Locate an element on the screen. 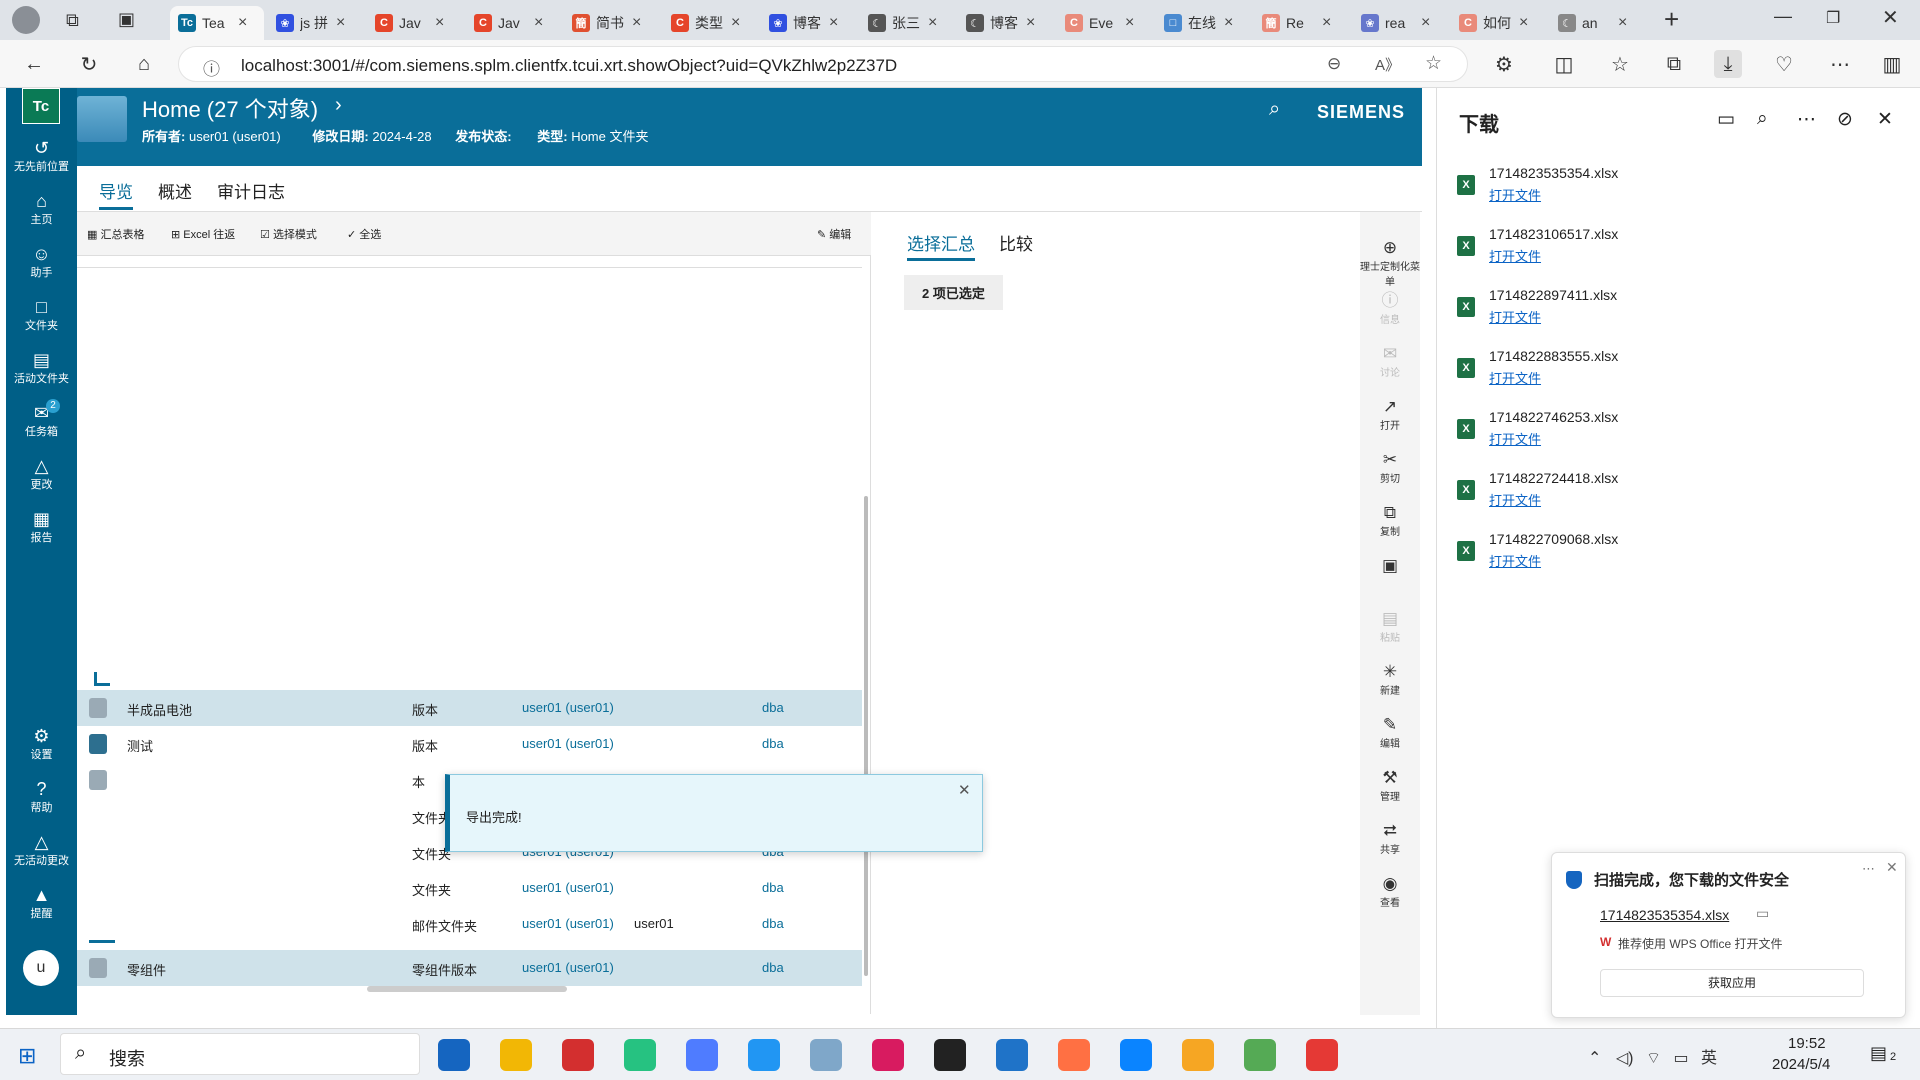  minimize-button: — is located at coordinates (1783, 16).